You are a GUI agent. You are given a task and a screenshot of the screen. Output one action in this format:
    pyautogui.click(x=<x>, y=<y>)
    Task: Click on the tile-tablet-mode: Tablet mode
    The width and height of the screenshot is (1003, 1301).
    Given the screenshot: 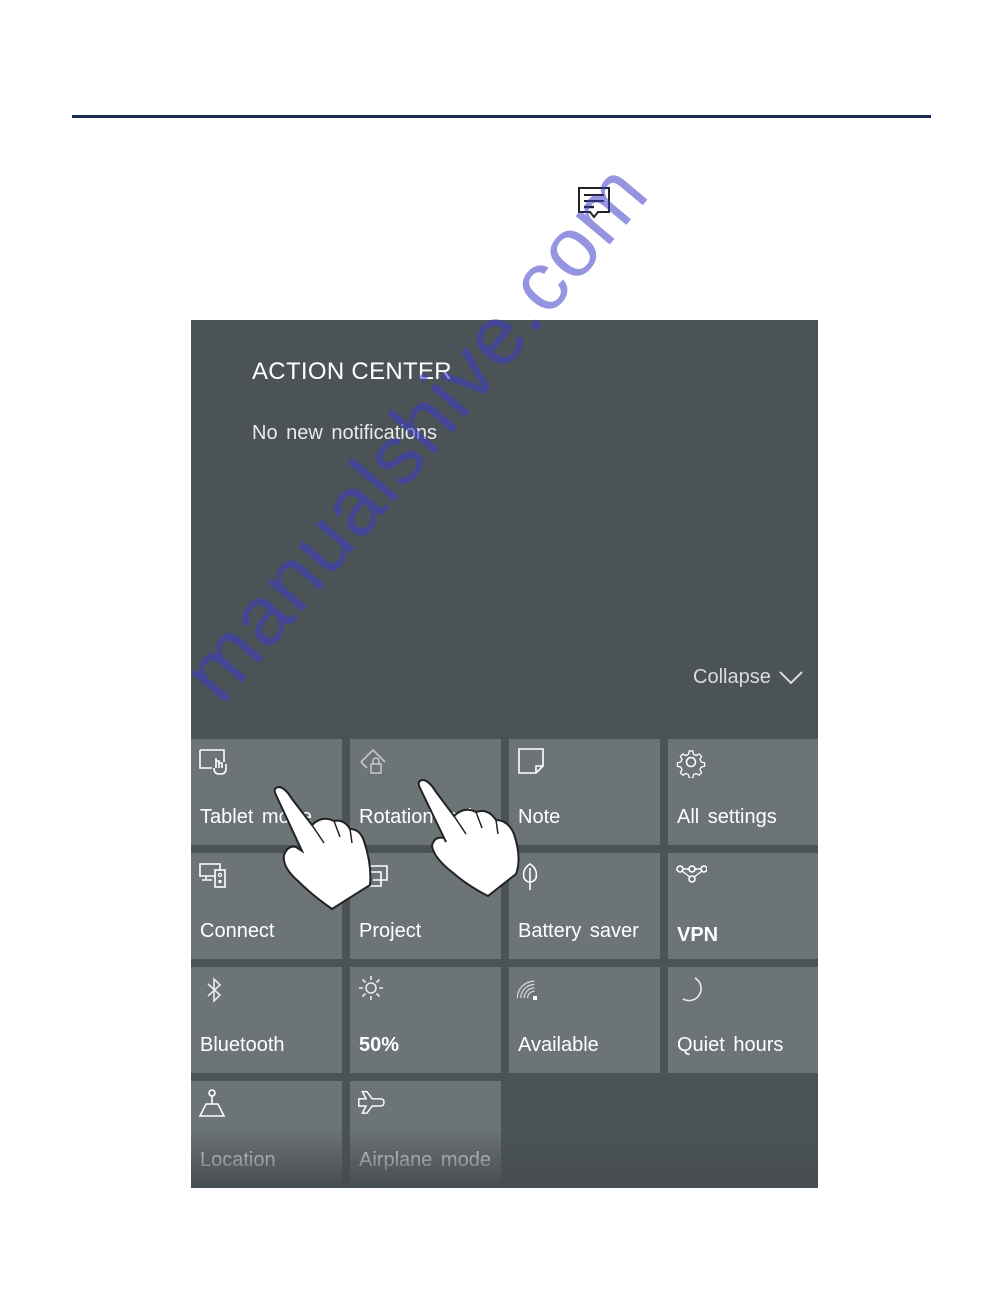 What is the action you would take?
    pyautogui.click(x=266, y=792)
    